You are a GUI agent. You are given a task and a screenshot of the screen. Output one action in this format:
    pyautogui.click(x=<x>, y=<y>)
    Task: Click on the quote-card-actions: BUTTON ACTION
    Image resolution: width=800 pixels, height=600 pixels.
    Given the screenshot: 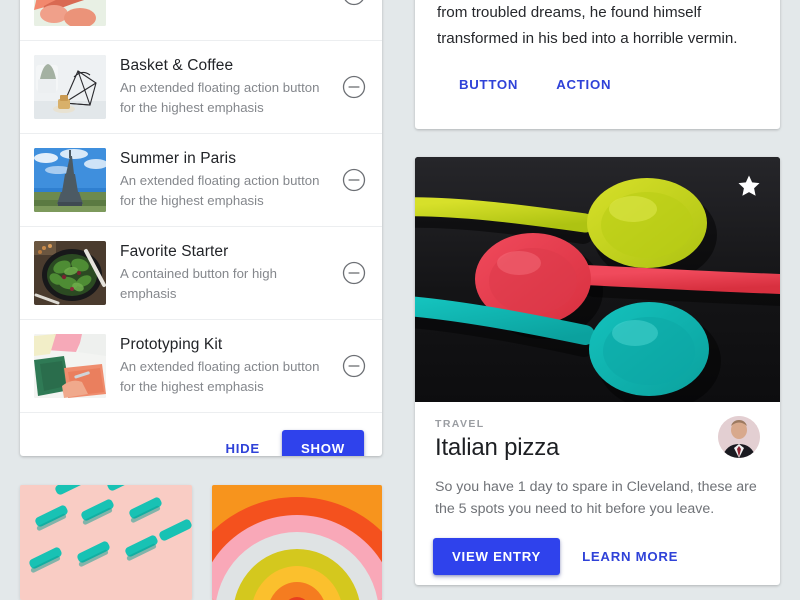 What is the action you would take?
    pyautogui.click(x=597, y=76)
    